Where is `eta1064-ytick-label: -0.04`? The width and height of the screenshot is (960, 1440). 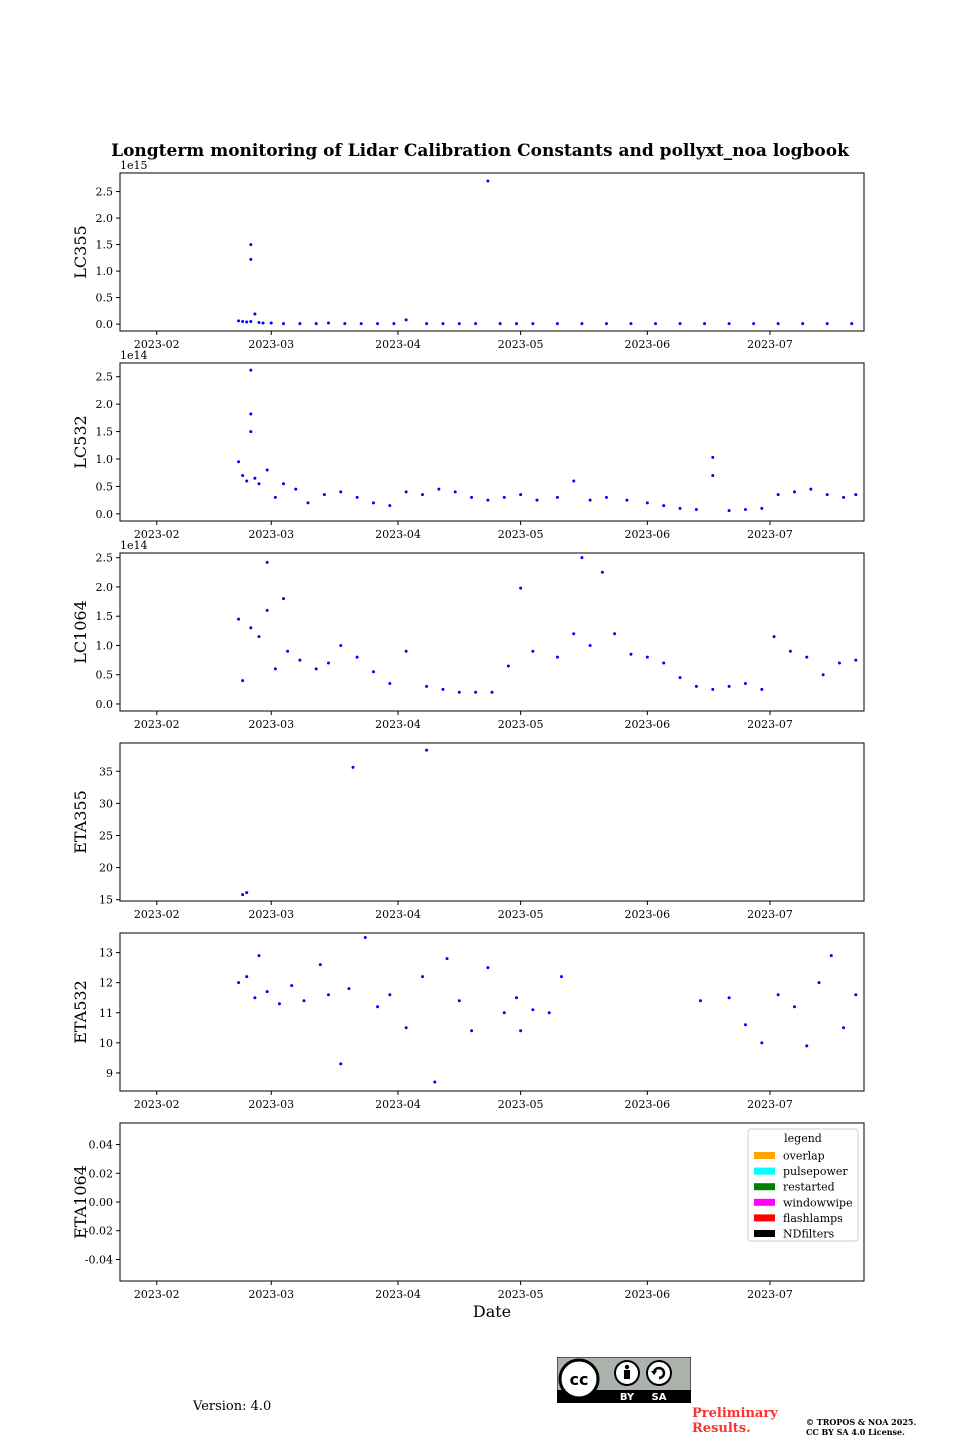
eta1064-ytick-label: -0.04 is located at coordinates (99, 1259).